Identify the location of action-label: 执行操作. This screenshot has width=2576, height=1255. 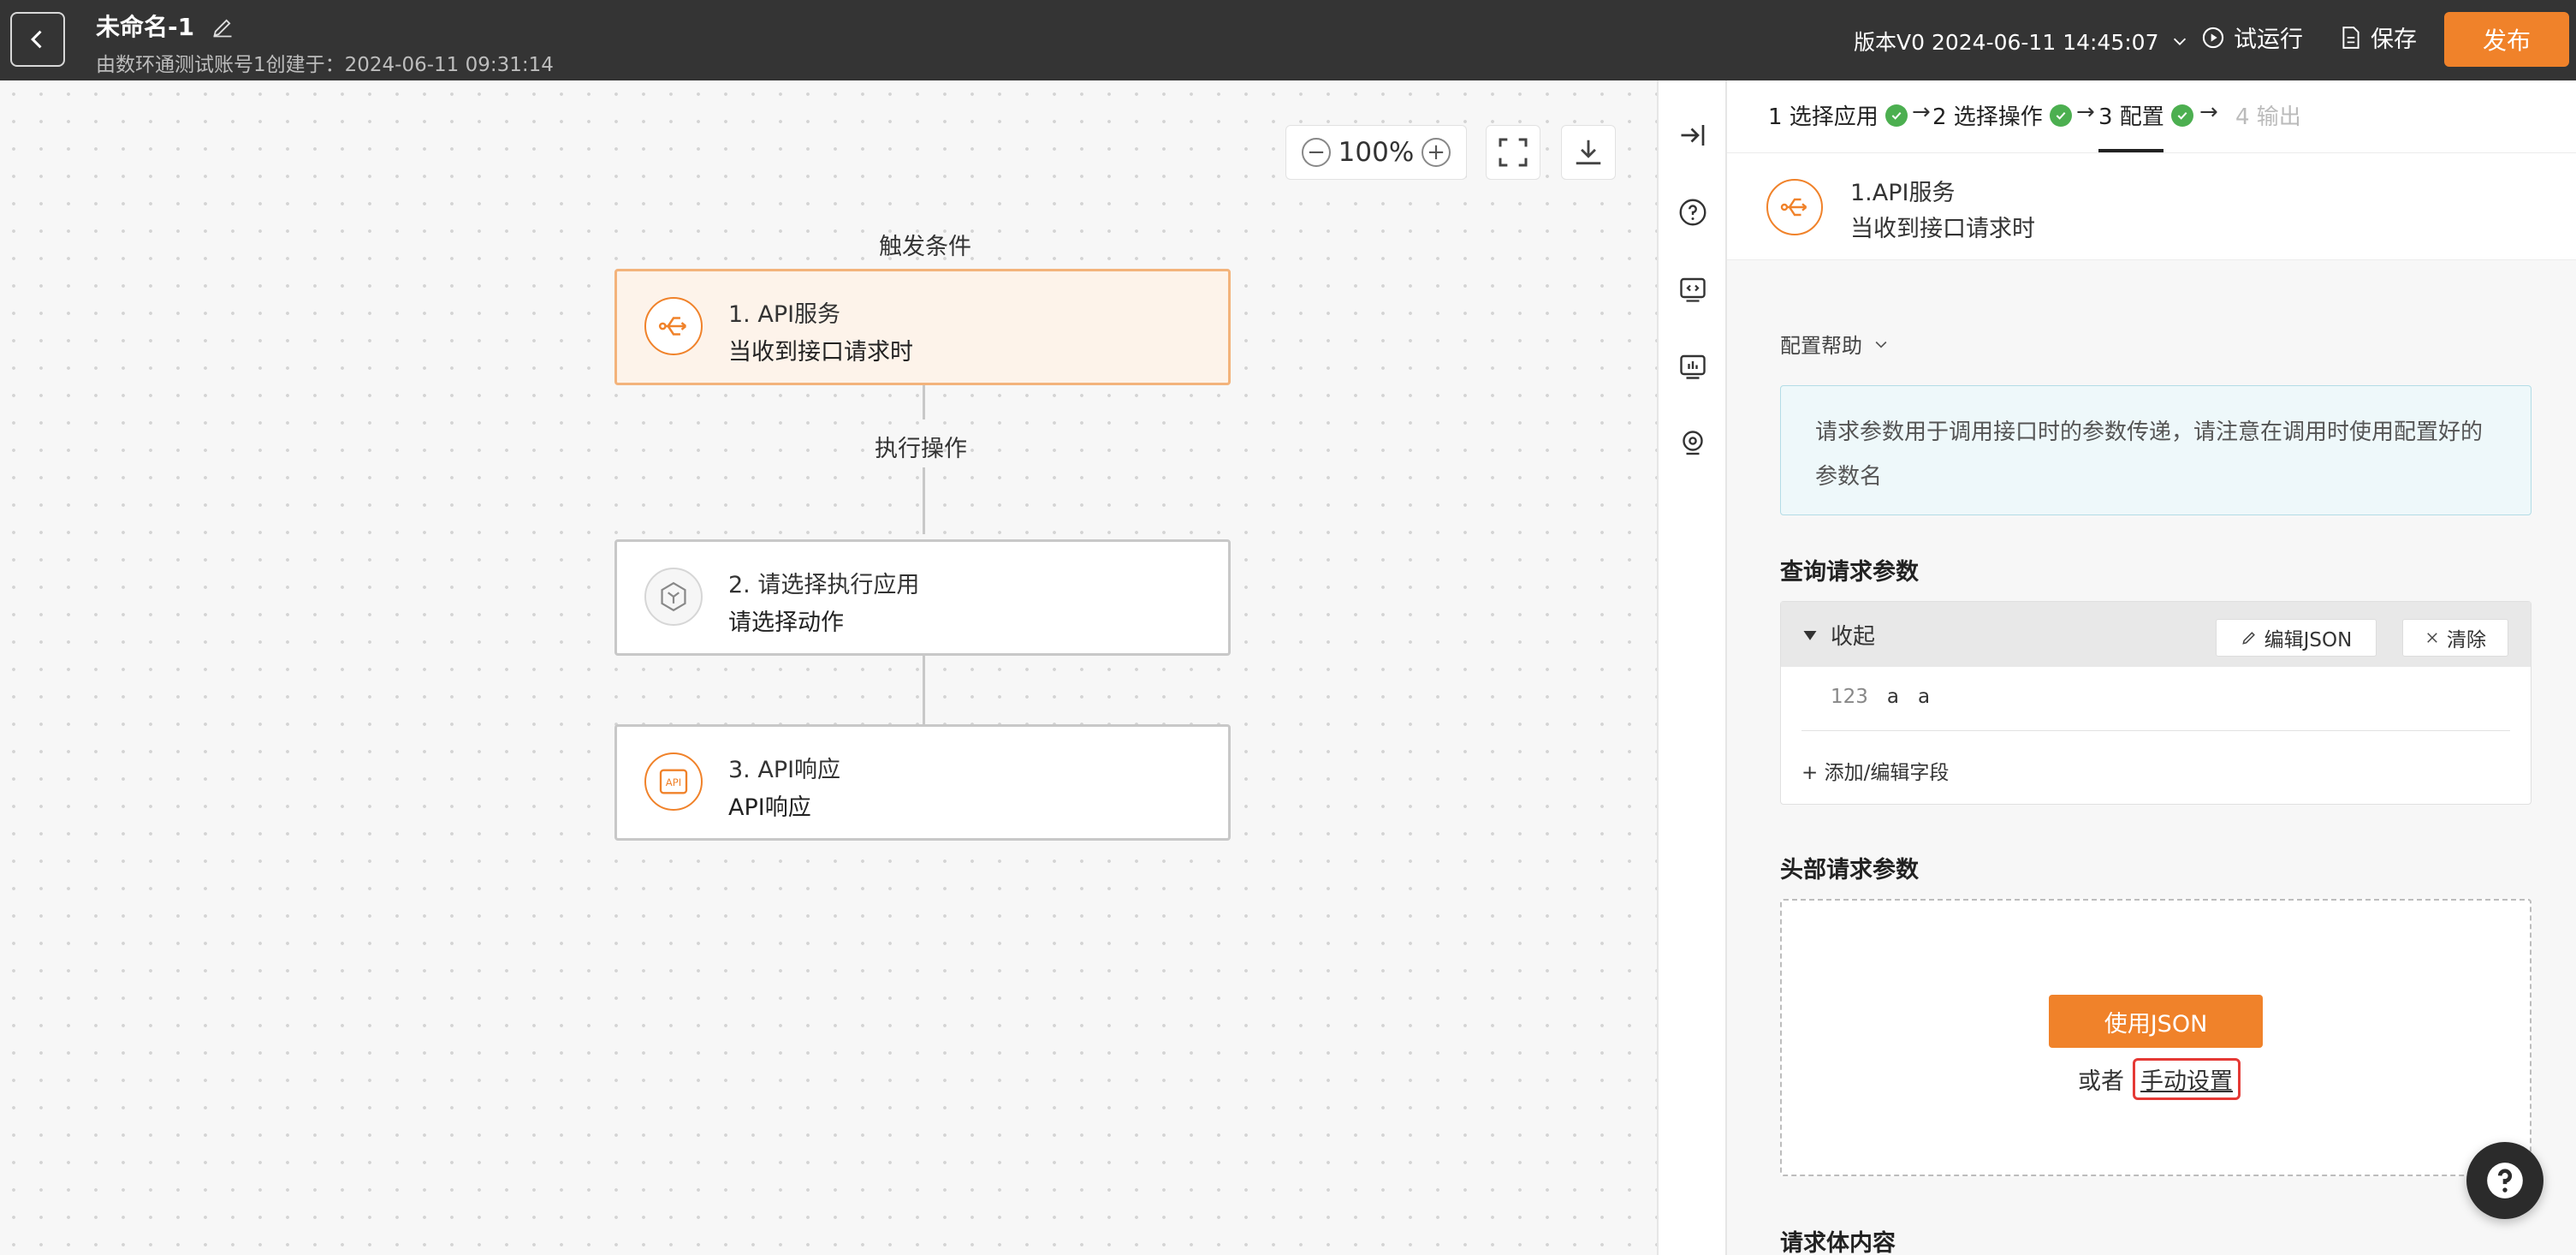
(921, 449).